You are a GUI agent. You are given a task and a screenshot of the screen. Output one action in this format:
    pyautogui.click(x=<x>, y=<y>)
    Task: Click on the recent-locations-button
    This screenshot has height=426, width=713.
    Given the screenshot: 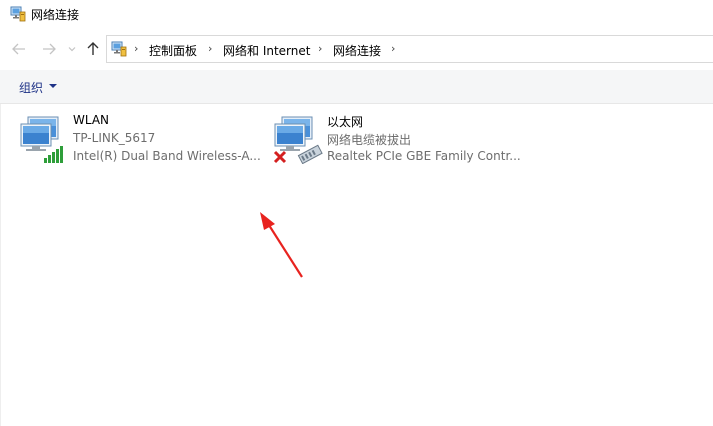 What is the action you would take?
    pyautogui.click(x=72, y=49)
    